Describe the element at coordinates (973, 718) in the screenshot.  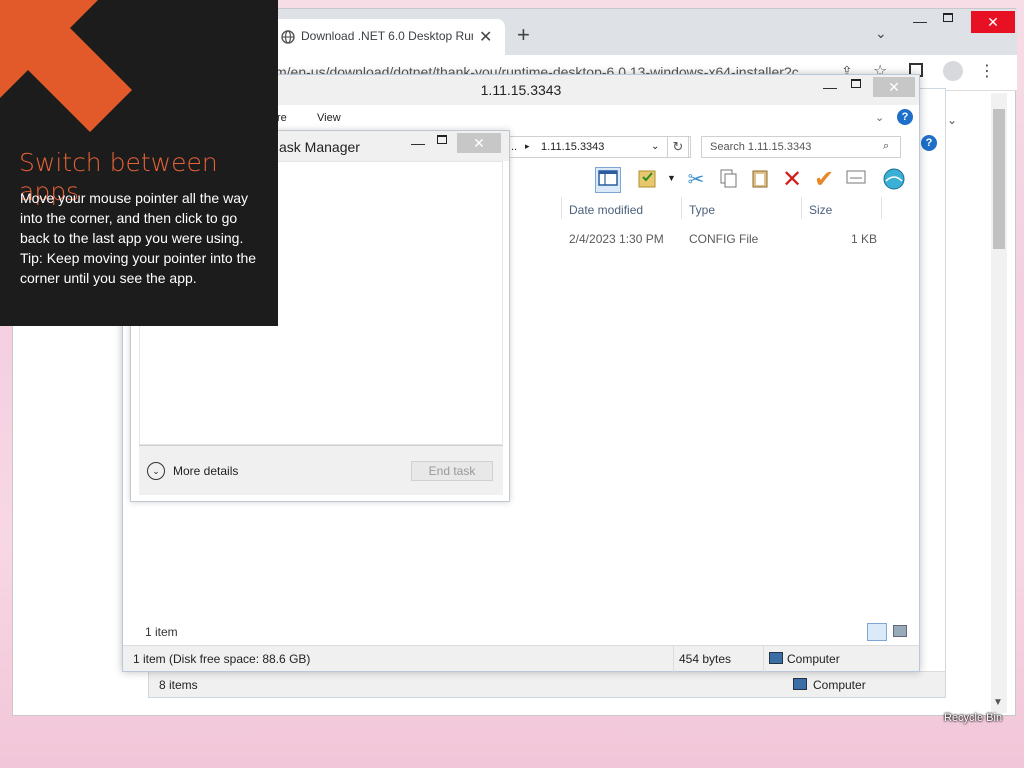
I see `recycle-bin-label: Recycle Bin` at that location.